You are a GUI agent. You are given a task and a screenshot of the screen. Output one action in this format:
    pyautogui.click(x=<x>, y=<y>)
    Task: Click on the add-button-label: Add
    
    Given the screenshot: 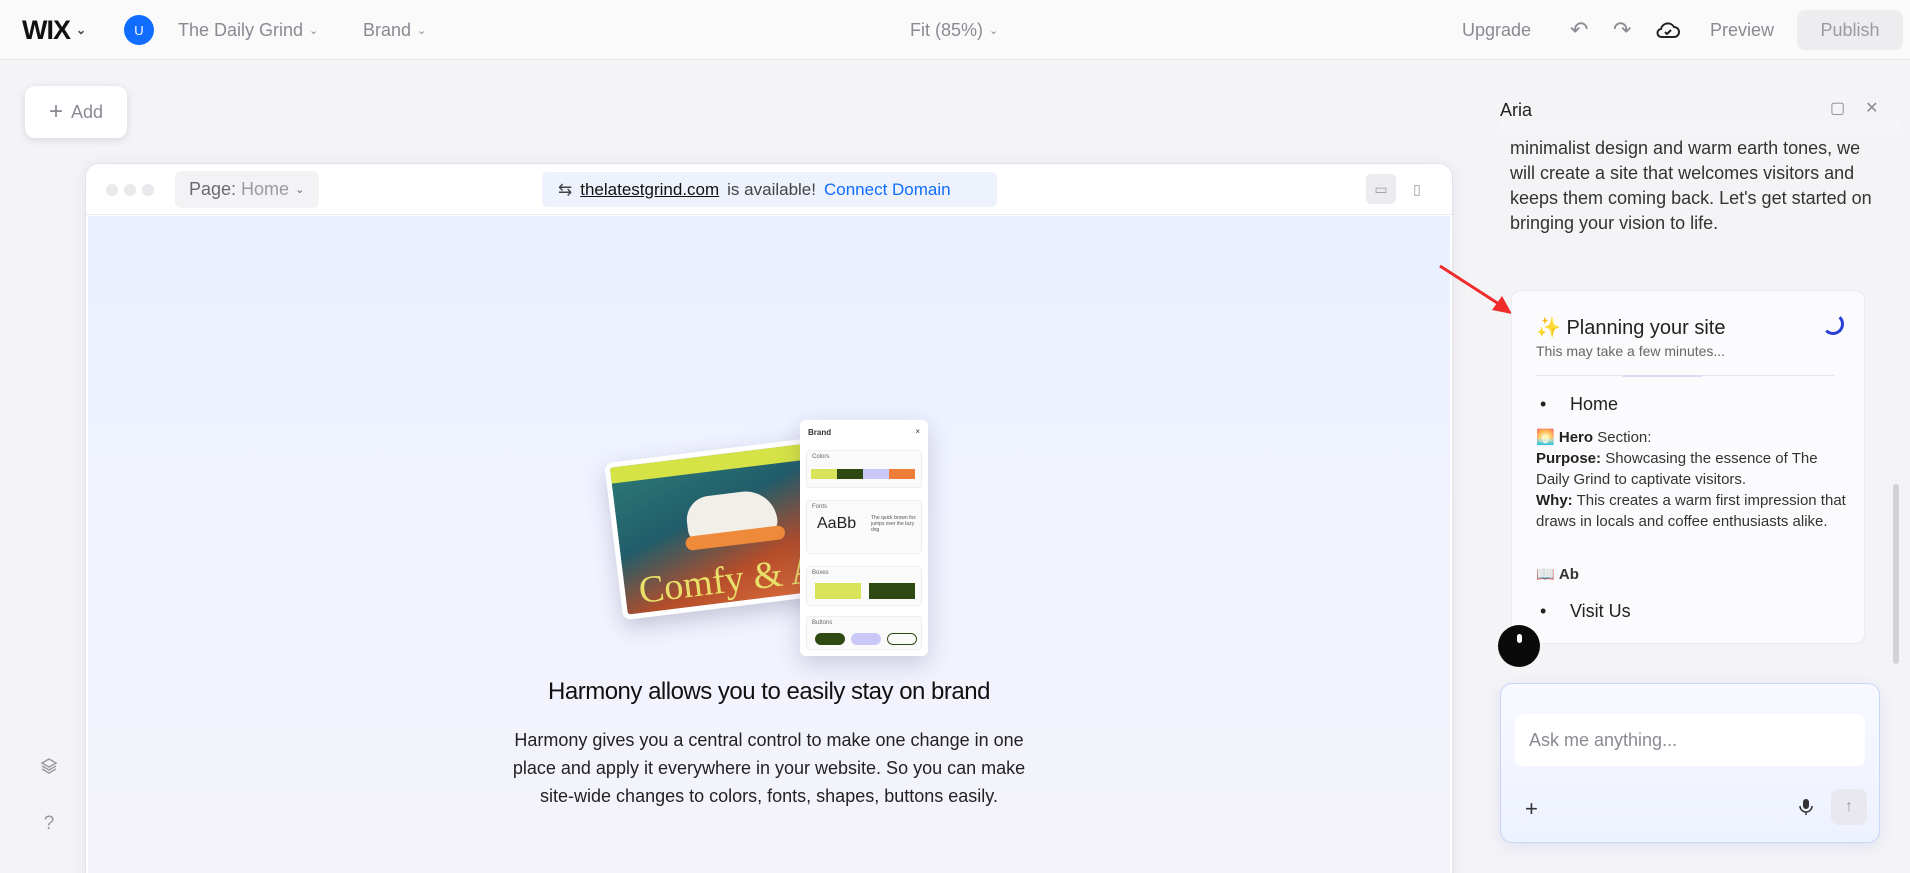 What is the action you would take?
    pyautogui.click(x=87, y=111)
    